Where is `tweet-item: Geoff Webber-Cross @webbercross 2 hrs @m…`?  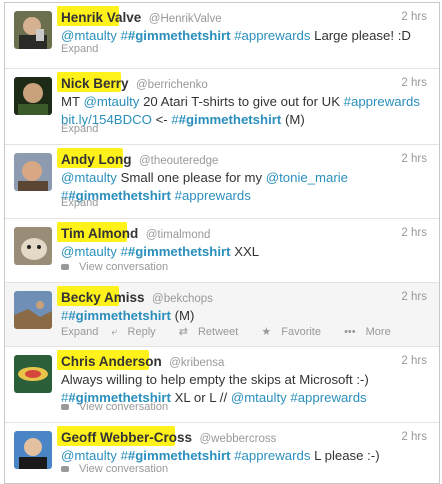
tweet-item: Geoff Webber-Cross @webbercross 2 hrs @m… is located at coordinates (222, 453).